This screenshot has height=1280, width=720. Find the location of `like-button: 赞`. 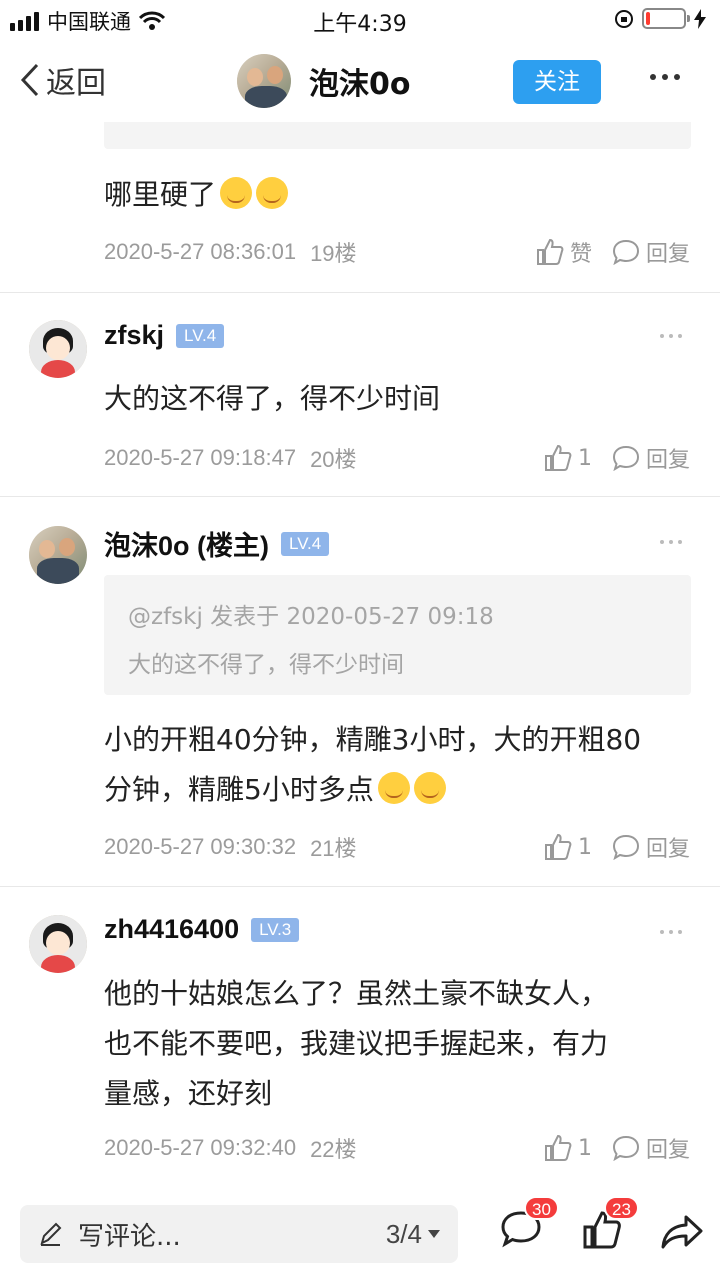

like-button: 赞 is located at coordinates (564, 252).